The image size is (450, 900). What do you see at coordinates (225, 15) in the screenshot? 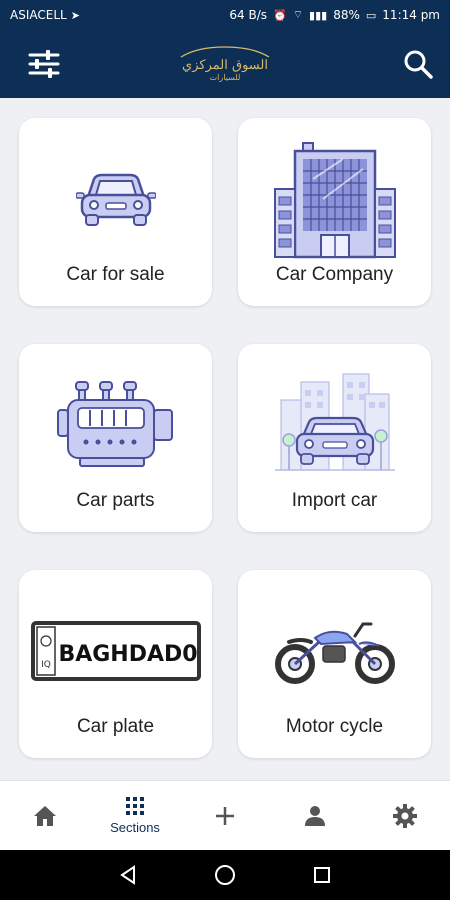
I see `status-bar: ASIACELL ➤ 64 B/s ⏰ ⌔ ▮▮▮ 88% ▭ 11:14 pm` at bounding box center [225, 15].